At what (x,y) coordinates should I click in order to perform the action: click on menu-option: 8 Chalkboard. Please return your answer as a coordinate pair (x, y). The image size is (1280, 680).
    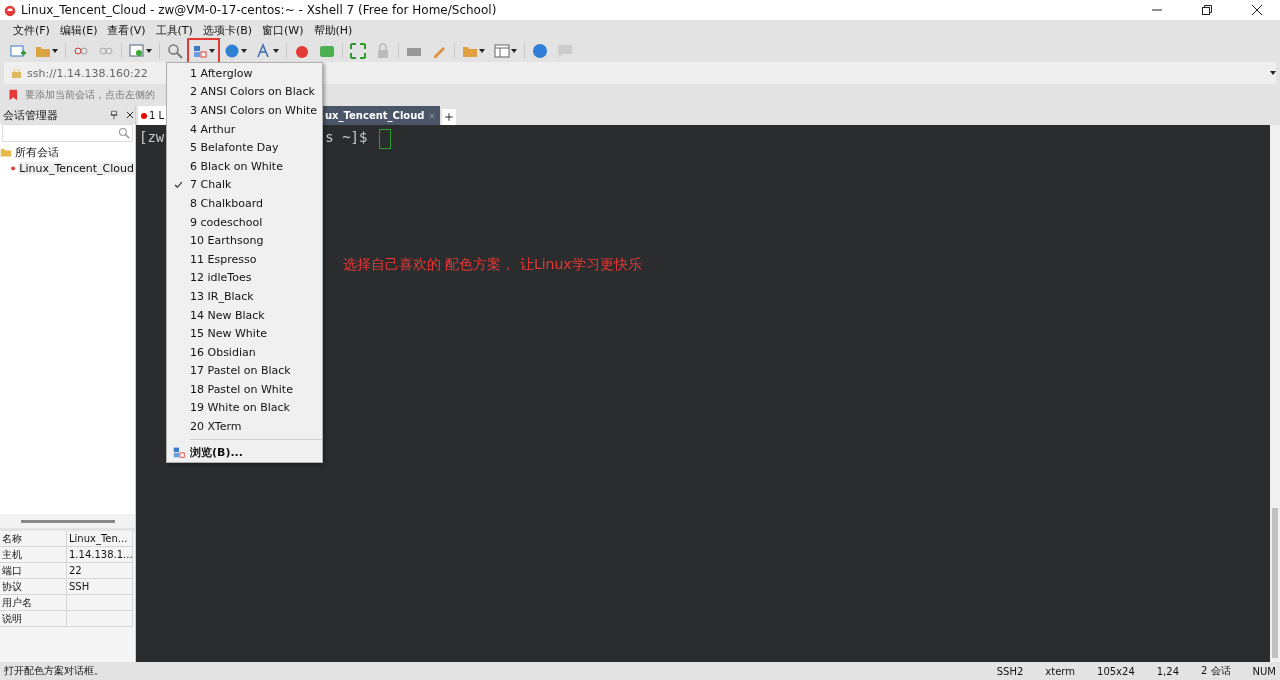
    Looking at the image, I should click on (244, 203).